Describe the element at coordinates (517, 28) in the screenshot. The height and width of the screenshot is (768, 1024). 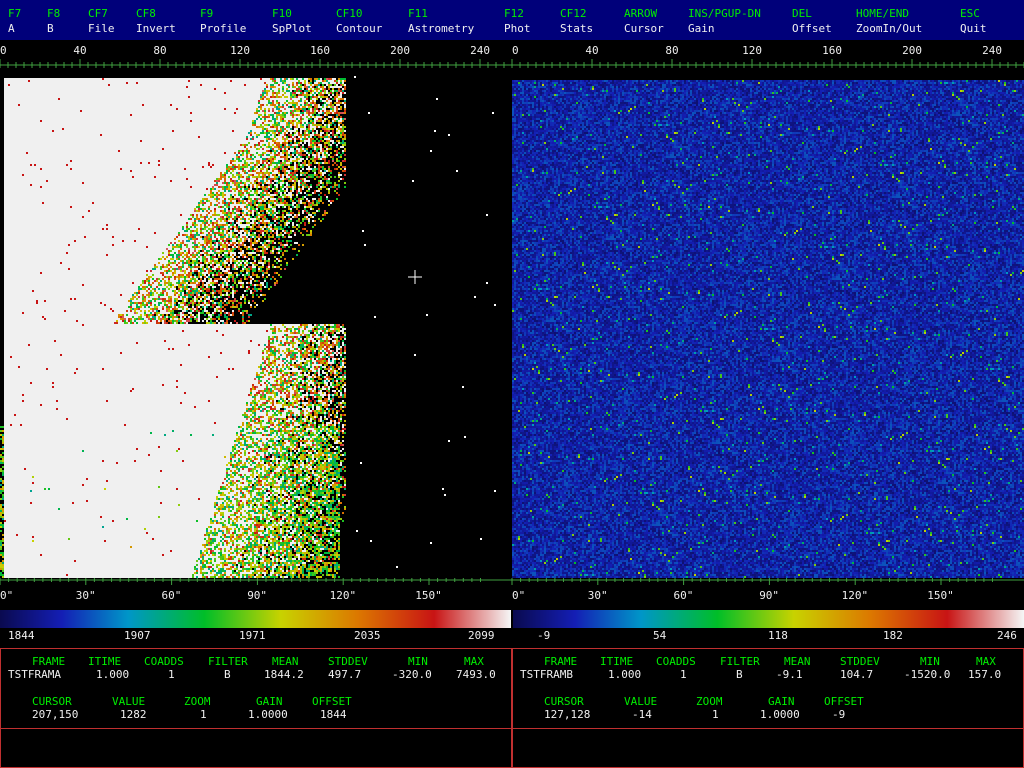
I see `menu-label: Phot` at that location.